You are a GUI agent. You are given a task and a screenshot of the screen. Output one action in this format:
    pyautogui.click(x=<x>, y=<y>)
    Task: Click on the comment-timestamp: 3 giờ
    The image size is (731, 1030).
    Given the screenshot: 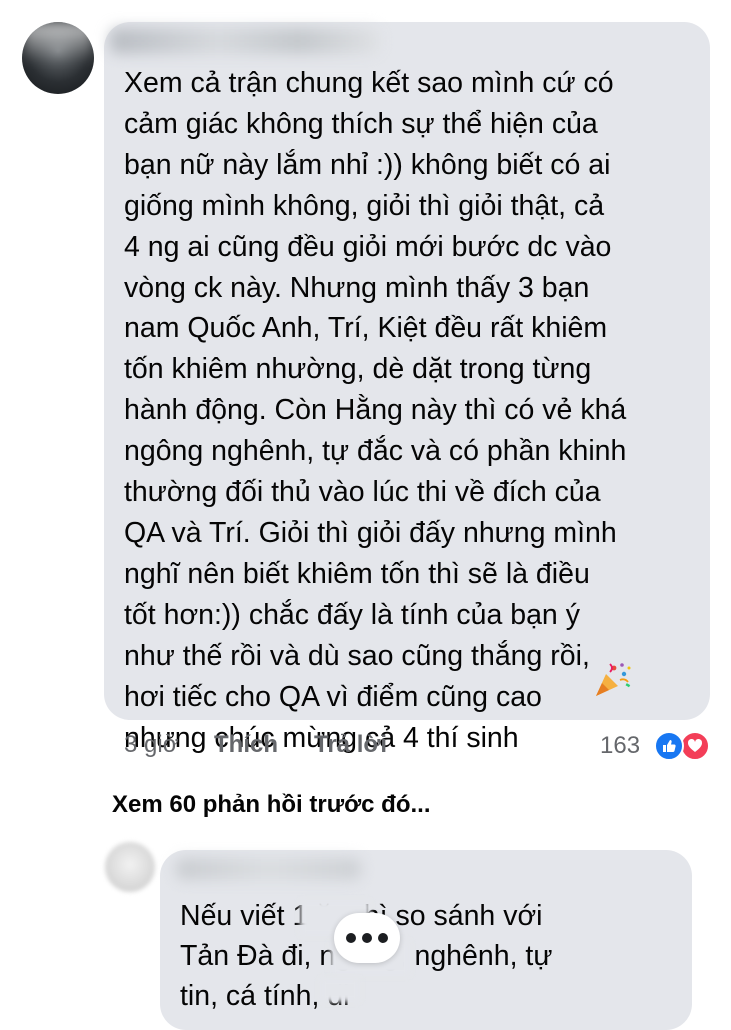 What is the action you would take?
    pyautogui.click(x=151, y=744)
    